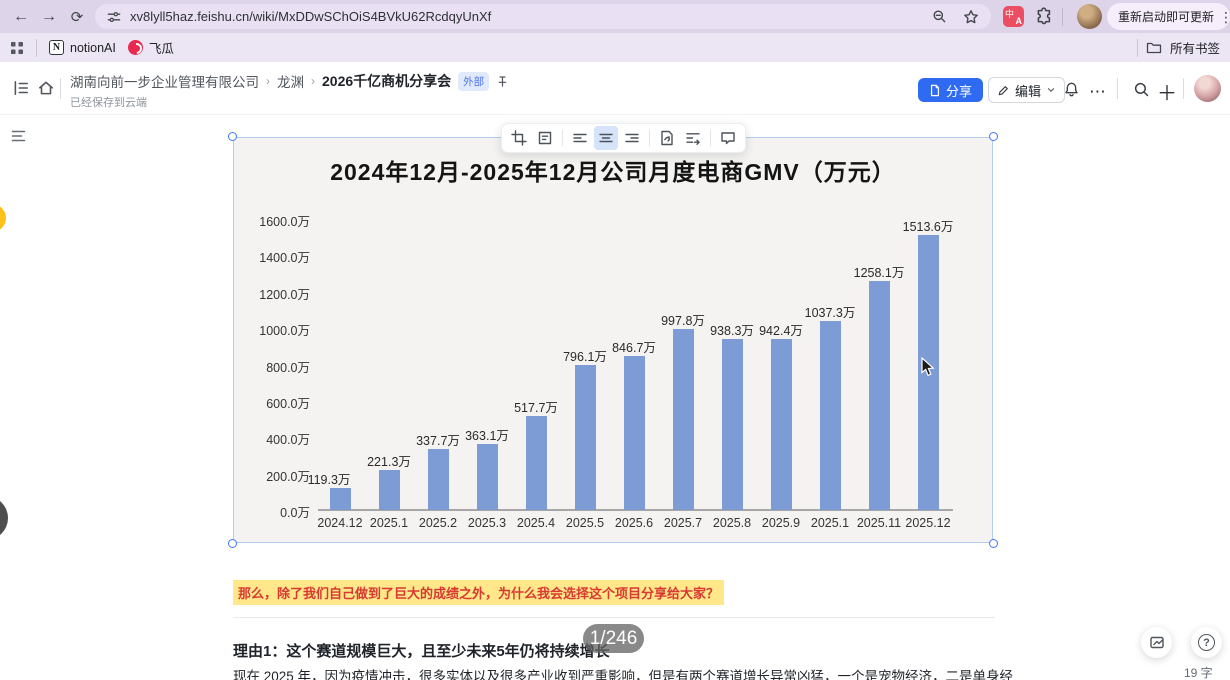  I want to click on apps-grid-icon, so click(17, 48).